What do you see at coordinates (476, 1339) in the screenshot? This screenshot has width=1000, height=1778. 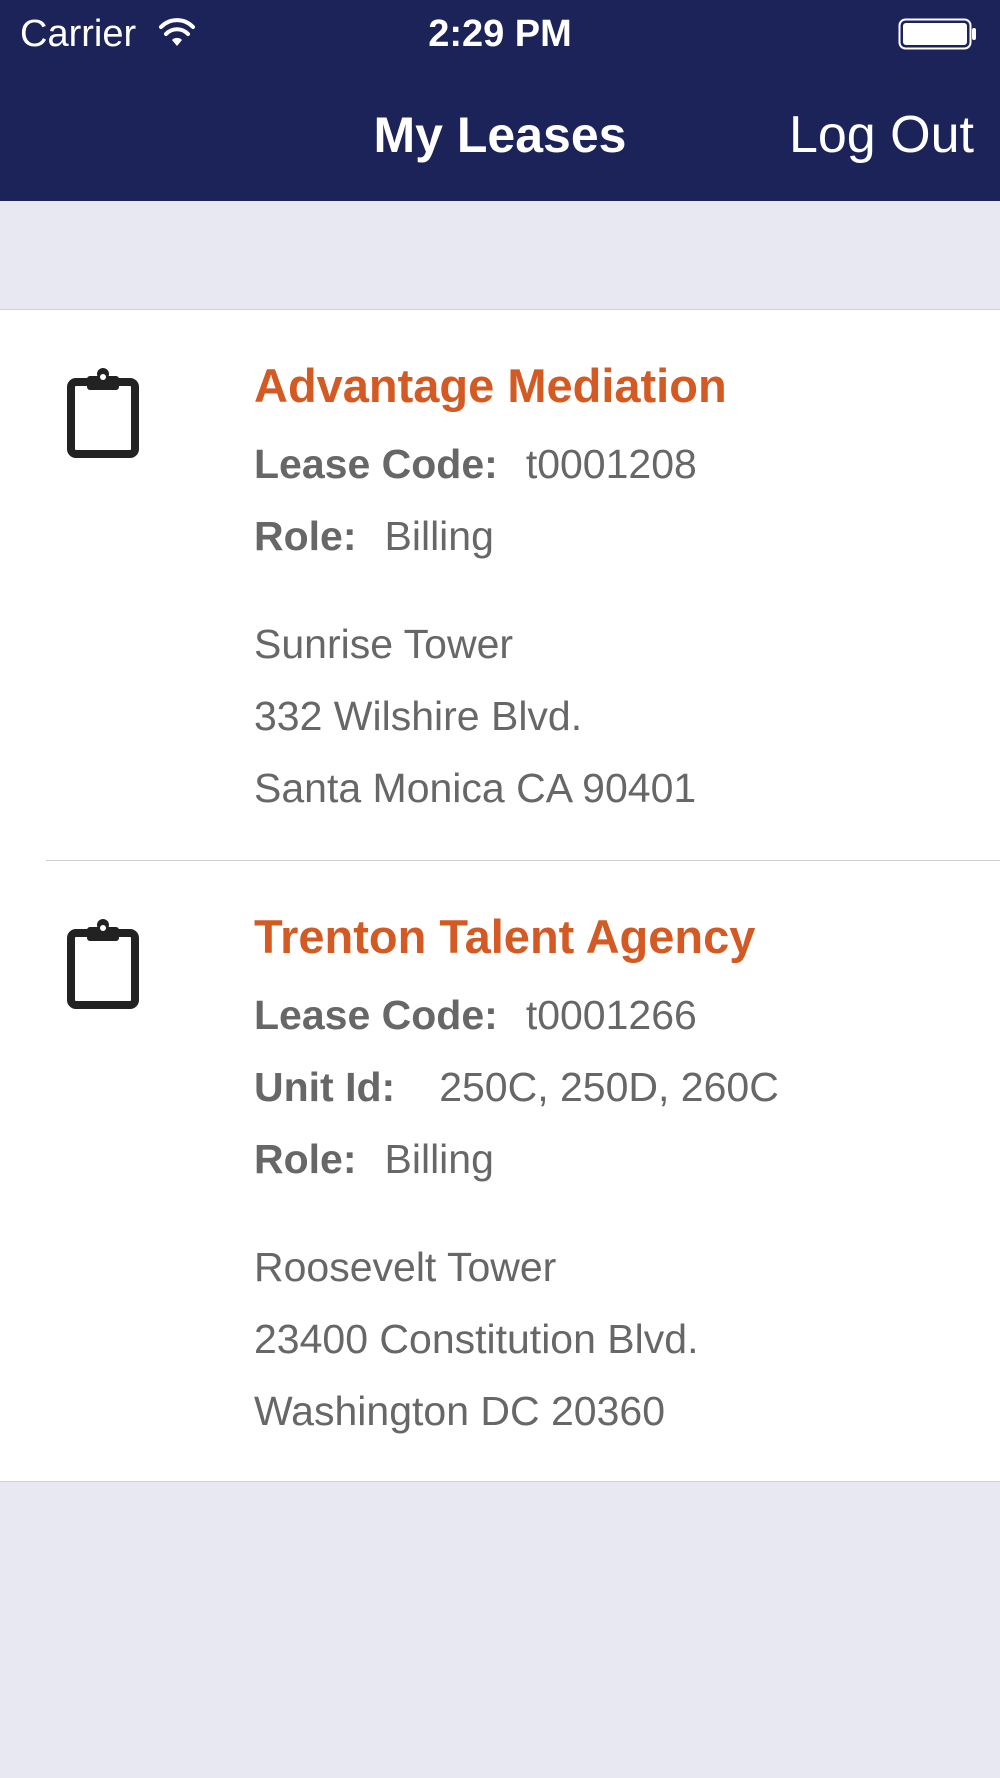 I see `address-street: 23400 Constitution Blvd.` at bounding box center [476, 1339].